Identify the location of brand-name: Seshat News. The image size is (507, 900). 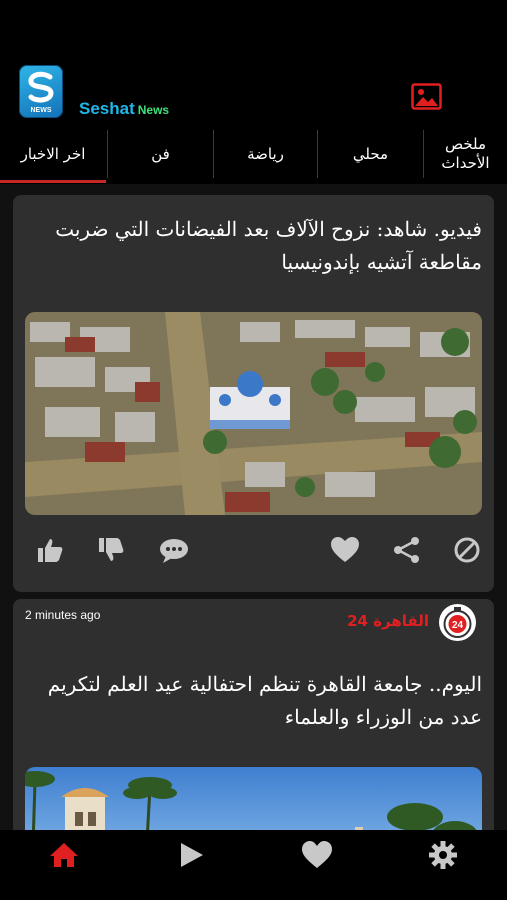
(124, 109).